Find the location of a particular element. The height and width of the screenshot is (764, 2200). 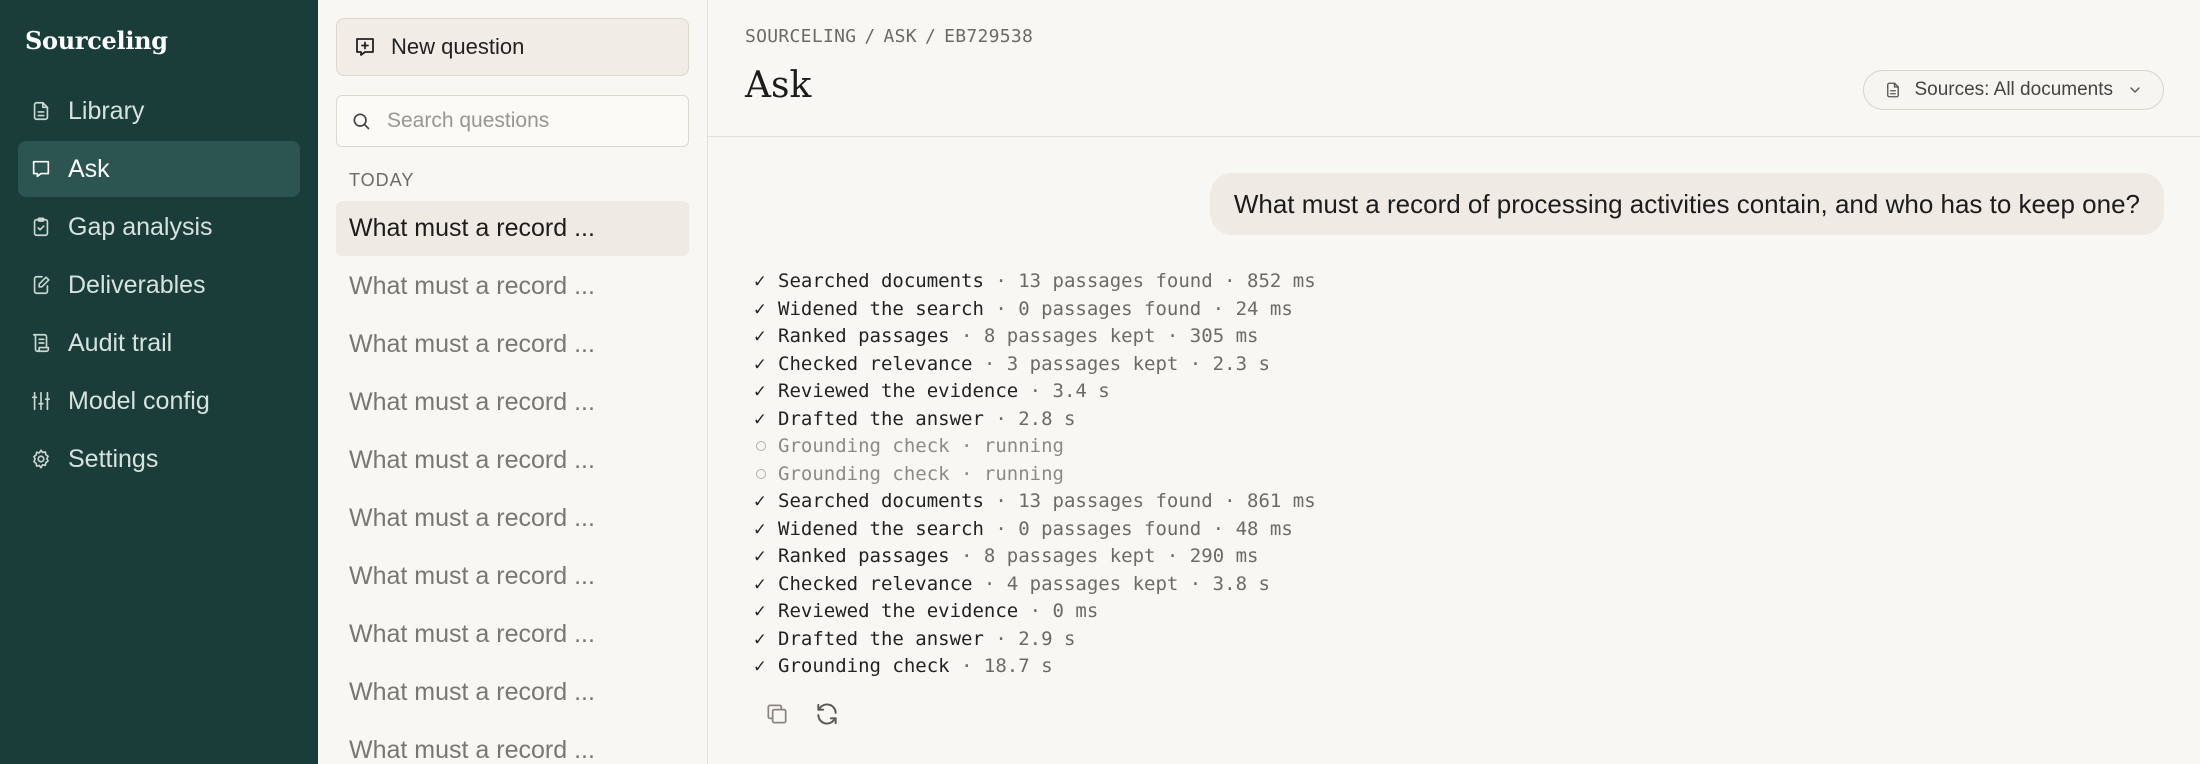

progress-step: ✓ Reviewed the evidence · 0 ms is located at coordinates (1459, 612).